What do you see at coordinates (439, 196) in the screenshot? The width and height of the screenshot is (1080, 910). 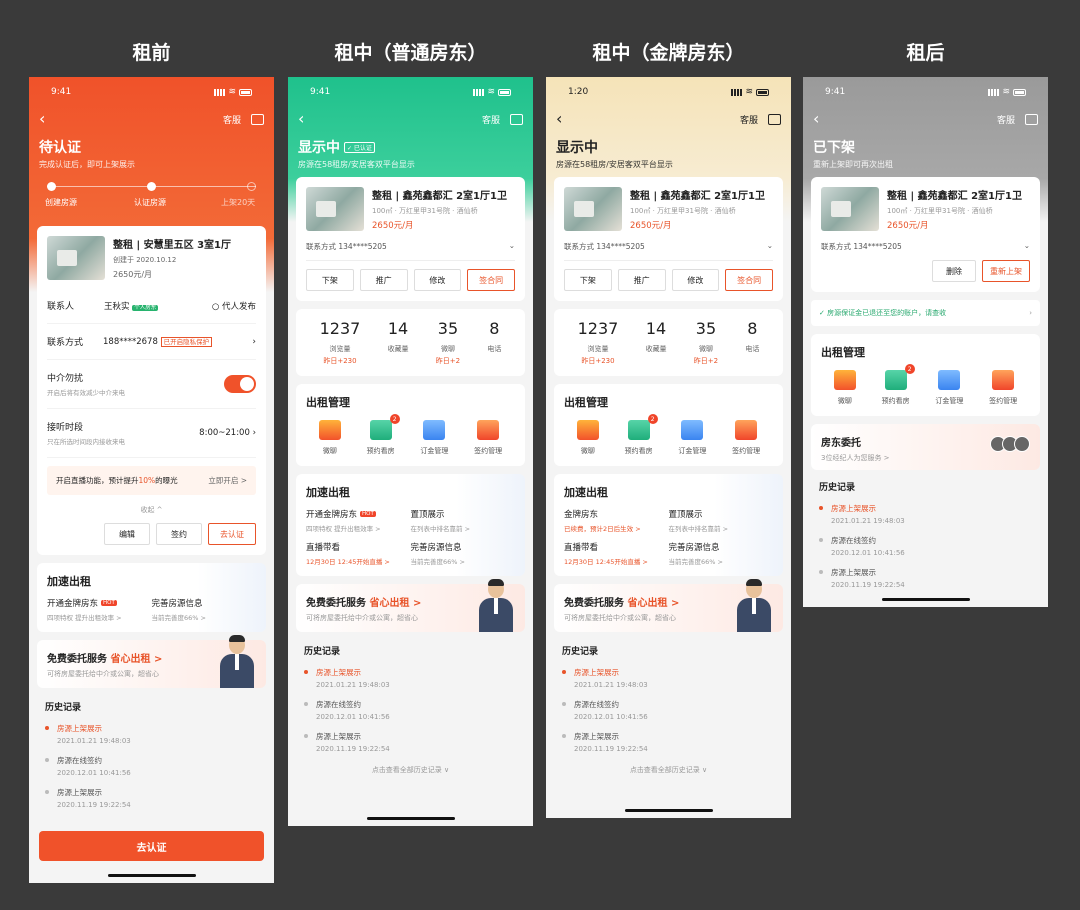 I see `listing-title: 整租 | 鑫苑鑫都汇 2室1厅1卫` at bounding box center [439, 196].